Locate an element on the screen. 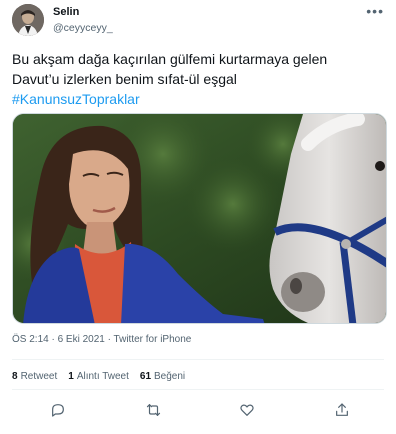 The height and width of the screenshot is (434, 396). likes-label: Beğeni is located at coordinates (170, 376).